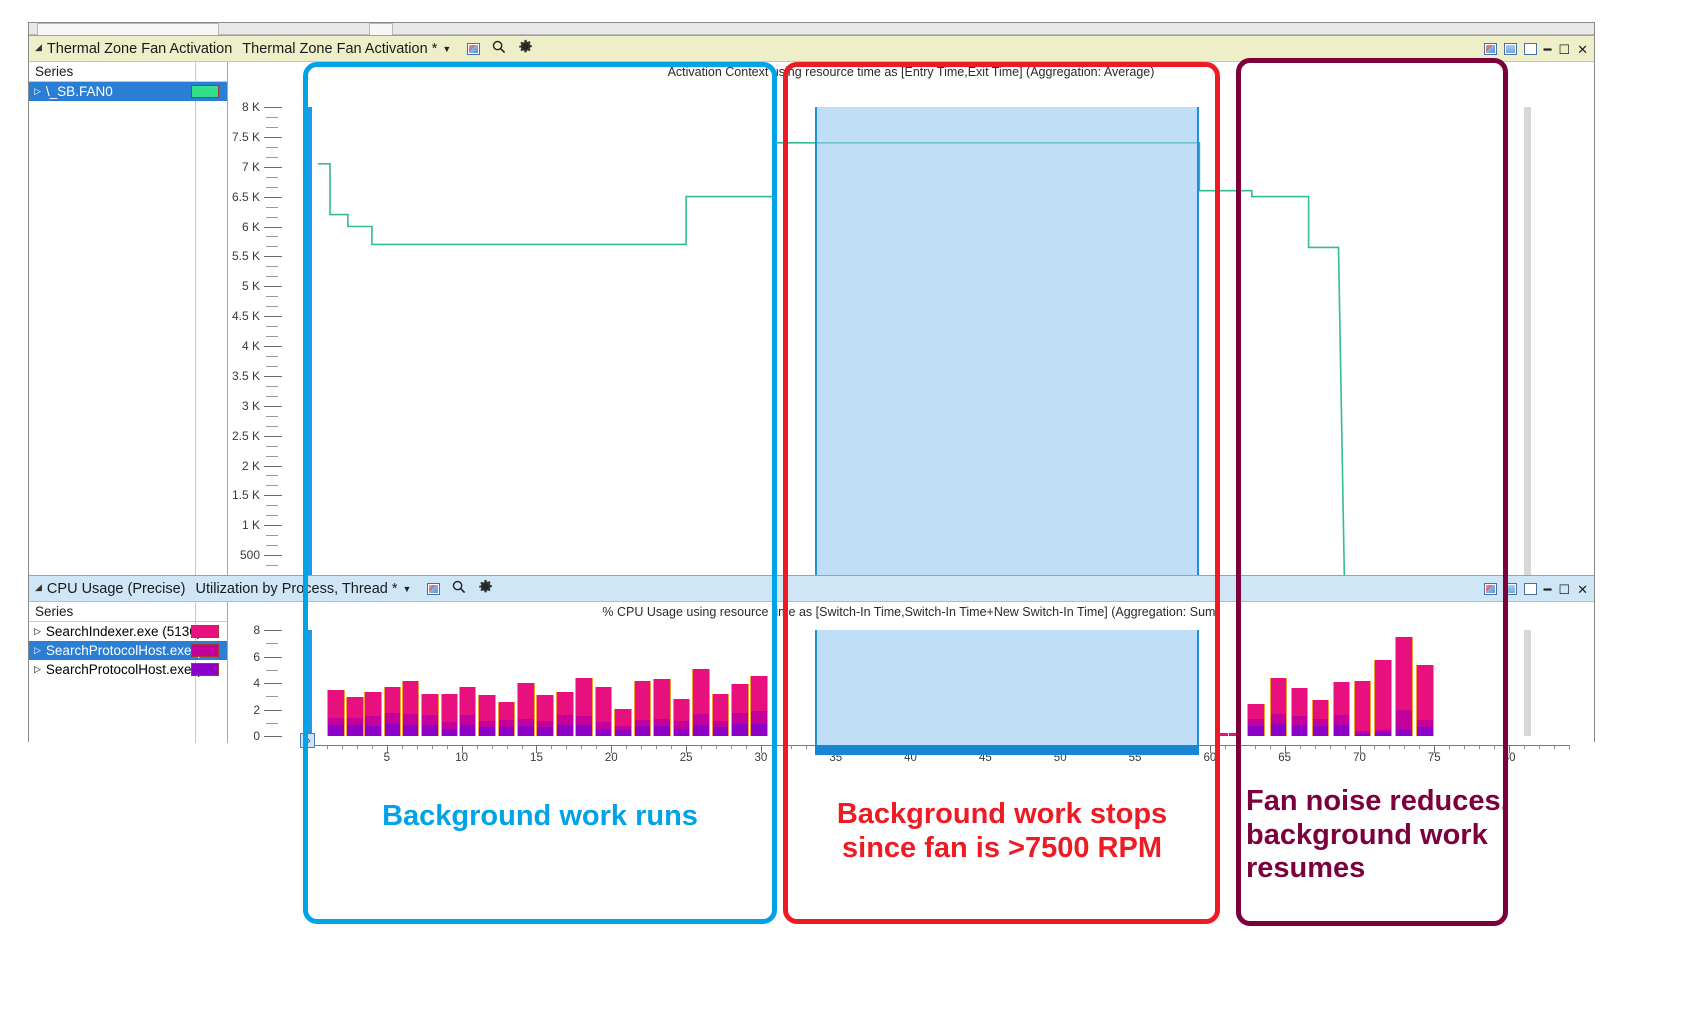  I want to click on y-tick-label: 6 K, so click(250, 226).